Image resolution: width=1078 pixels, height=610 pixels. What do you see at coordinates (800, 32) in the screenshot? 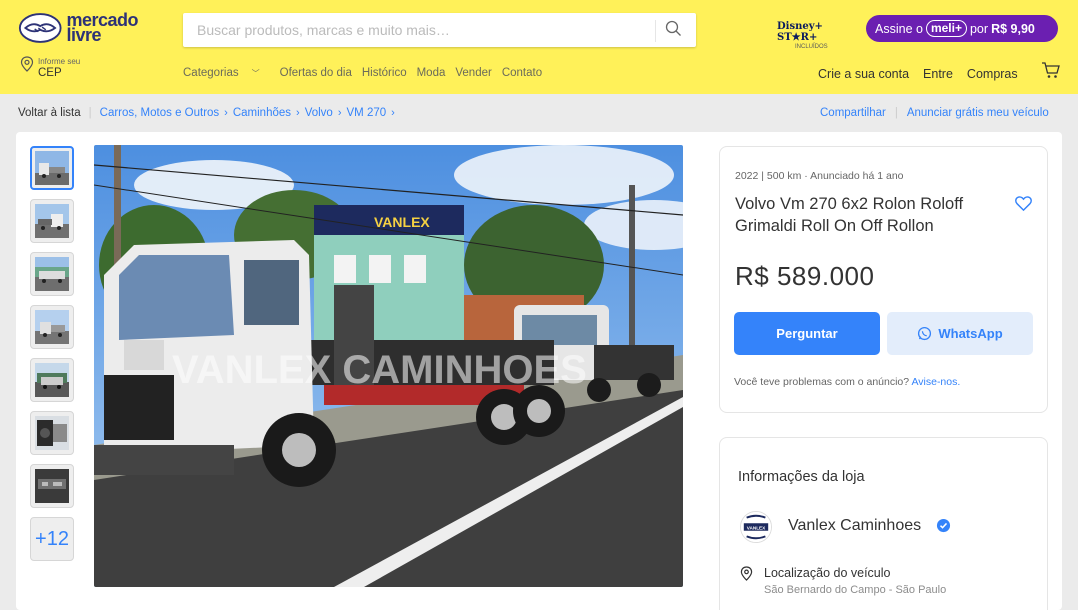
I see `disney-brand: Disney+ ST★R+` at bounding box center [800, 32].